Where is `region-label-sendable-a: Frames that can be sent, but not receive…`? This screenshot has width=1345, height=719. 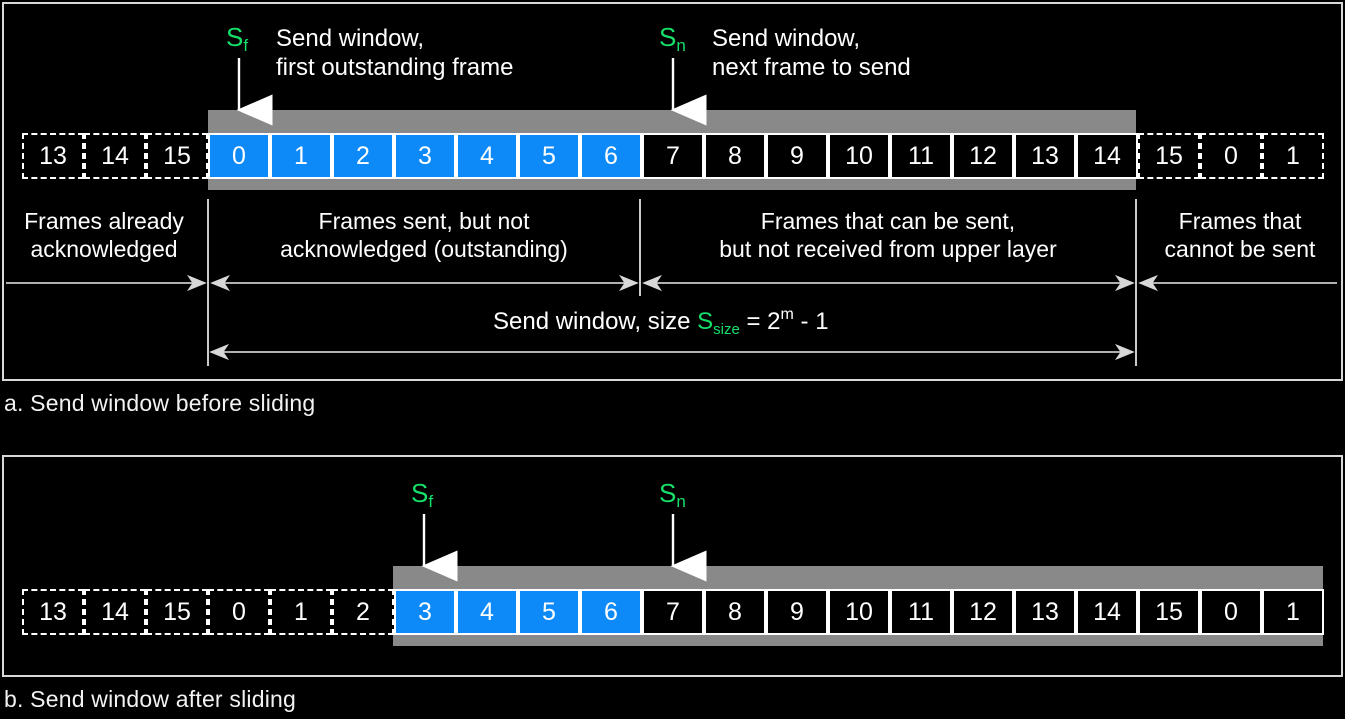 region-label-sendable-a: Frames that can be sent, but not receive… is located at coordinates (888, 235).